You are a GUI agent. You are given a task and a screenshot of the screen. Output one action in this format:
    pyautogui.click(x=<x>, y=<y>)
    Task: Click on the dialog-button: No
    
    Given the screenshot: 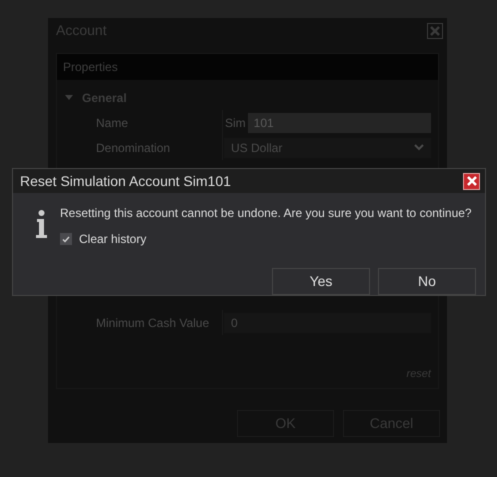 What is the action you would take?
    pyautogui.click(x=427, y=281)
    